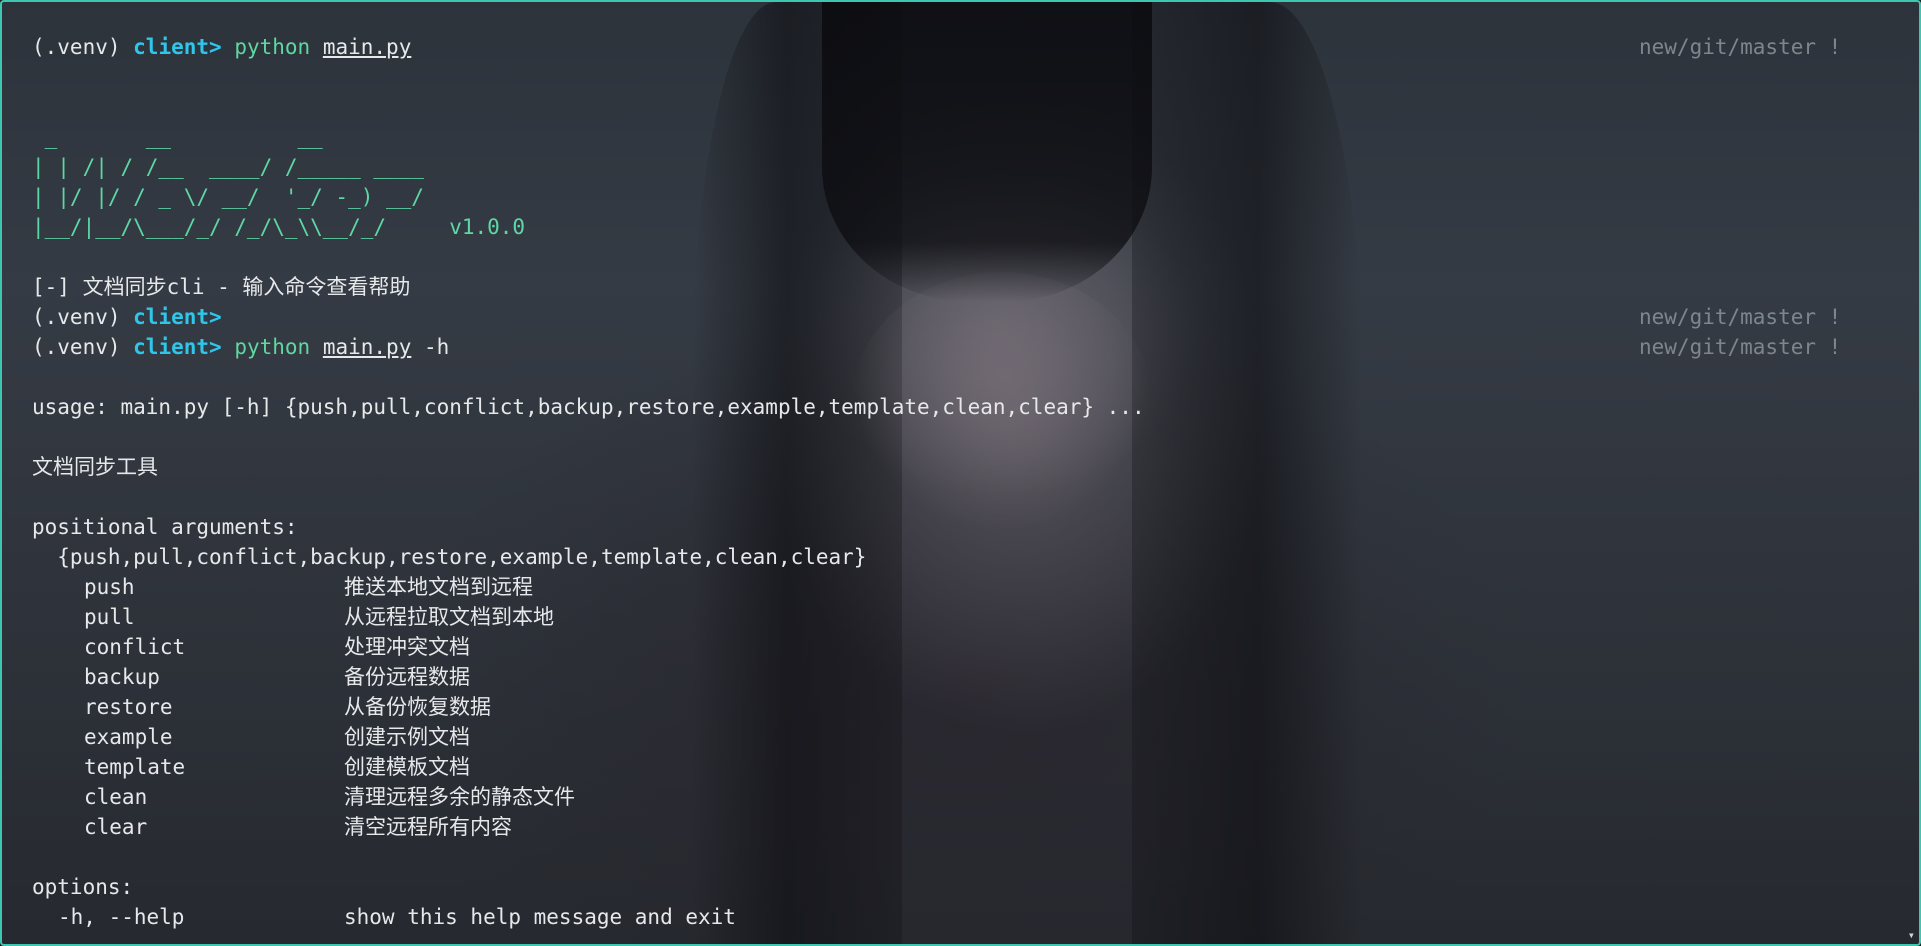 This screenshot has height=946, width=1921. Describe the element at coordinates (482, 737) in the screenshot. I see `subcommand-row: example 创建示例文档` at that location.